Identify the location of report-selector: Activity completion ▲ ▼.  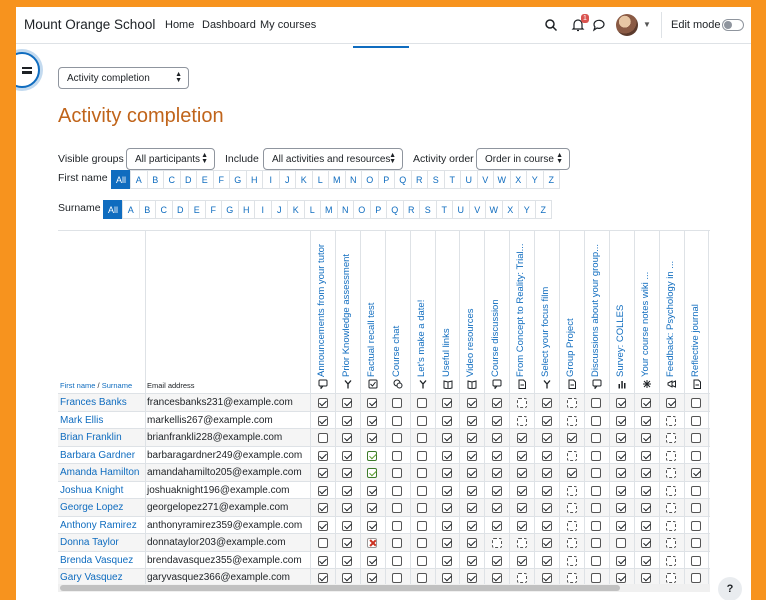
(123, 78).